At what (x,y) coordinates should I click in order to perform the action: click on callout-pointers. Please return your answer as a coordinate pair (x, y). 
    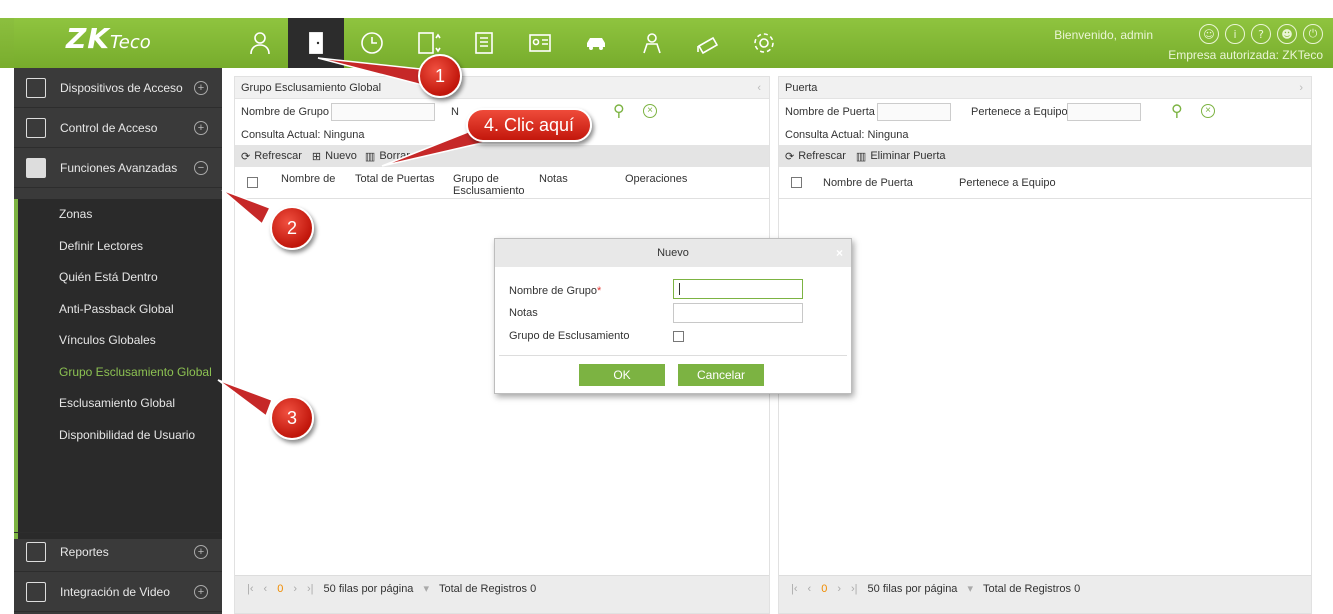
    Looking at the image, I should click on (352, 237).